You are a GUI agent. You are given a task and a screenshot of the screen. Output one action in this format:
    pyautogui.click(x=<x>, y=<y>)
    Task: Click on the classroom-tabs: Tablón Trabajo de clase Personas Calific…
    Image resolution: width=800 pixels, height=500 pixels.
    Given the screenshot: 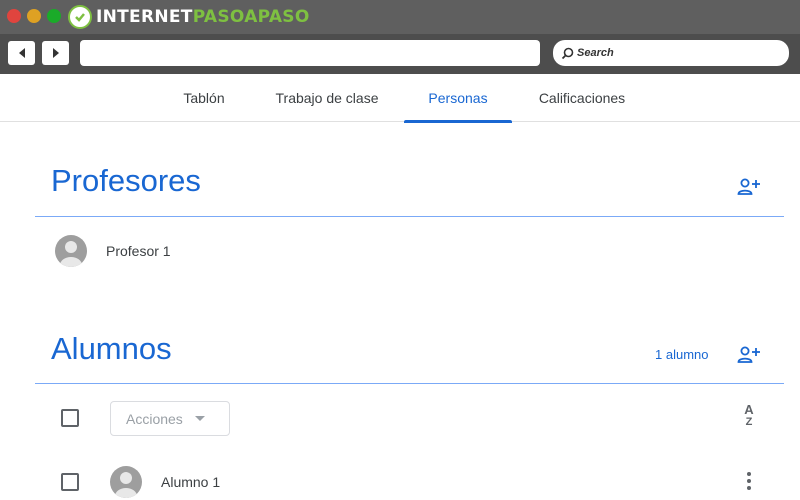 What is the action you would take?
    pyautogui.click(x=400, y=98)
    